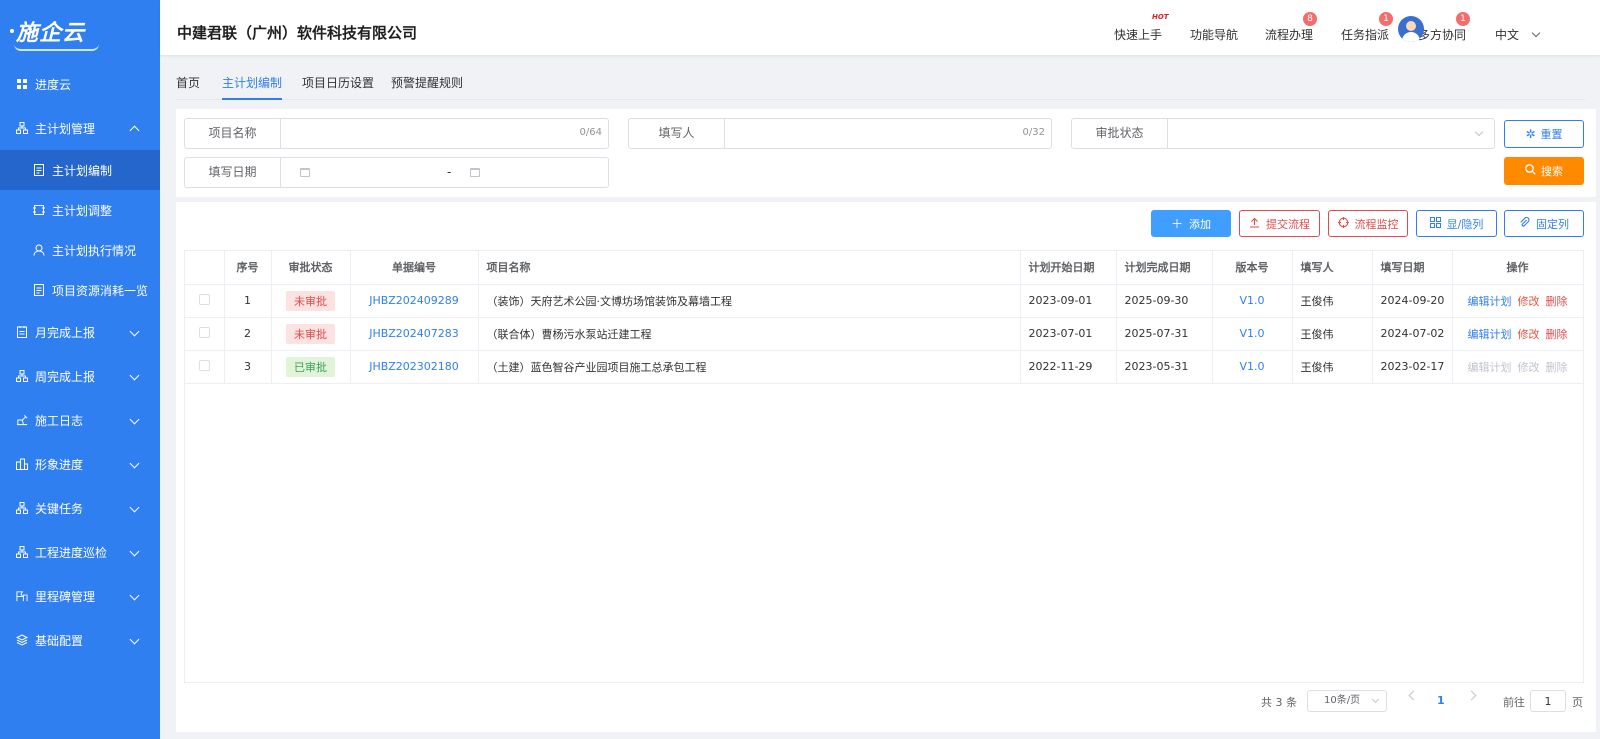  What do you see at coordinates (39, 250) in the screenshot?
I see `user-icon` at bounding box center [39, 250].